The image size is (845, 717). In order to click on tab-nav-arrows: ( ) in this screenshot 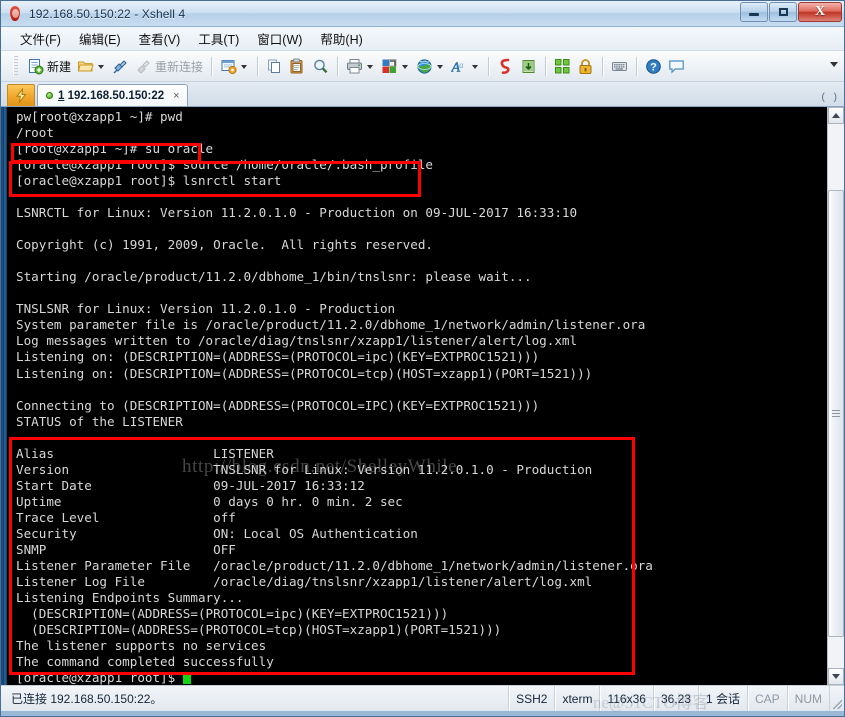, I will do `click(831, 97)`.